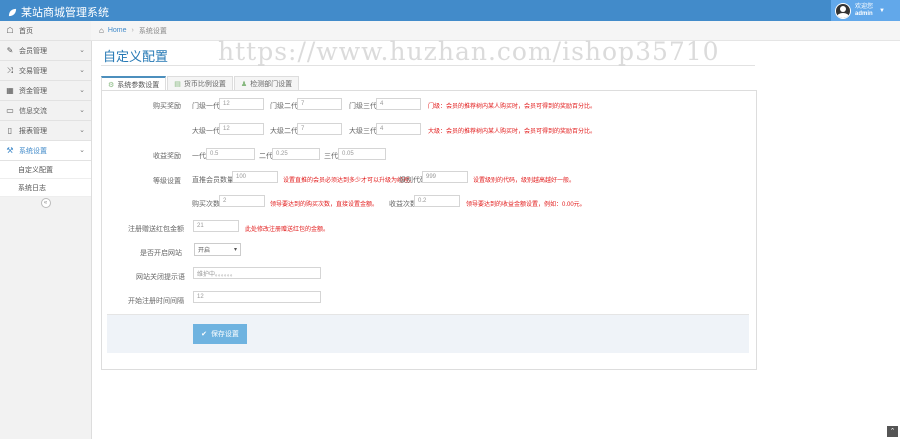 This screenshot has width=900, height=439. Describe the element at coordinates (271, 84) in the screenshot. I see `tab-label: 检测部门设置` at that location.